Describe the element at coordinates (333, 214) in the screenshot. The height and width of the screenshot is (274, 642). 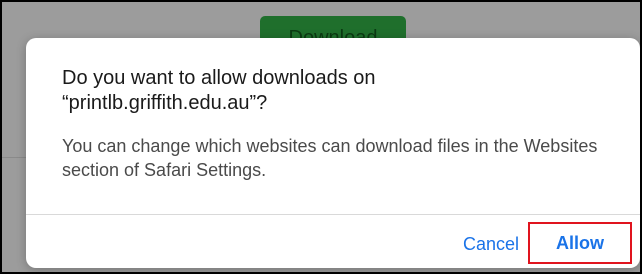
I see `dialog-divider` at that location.